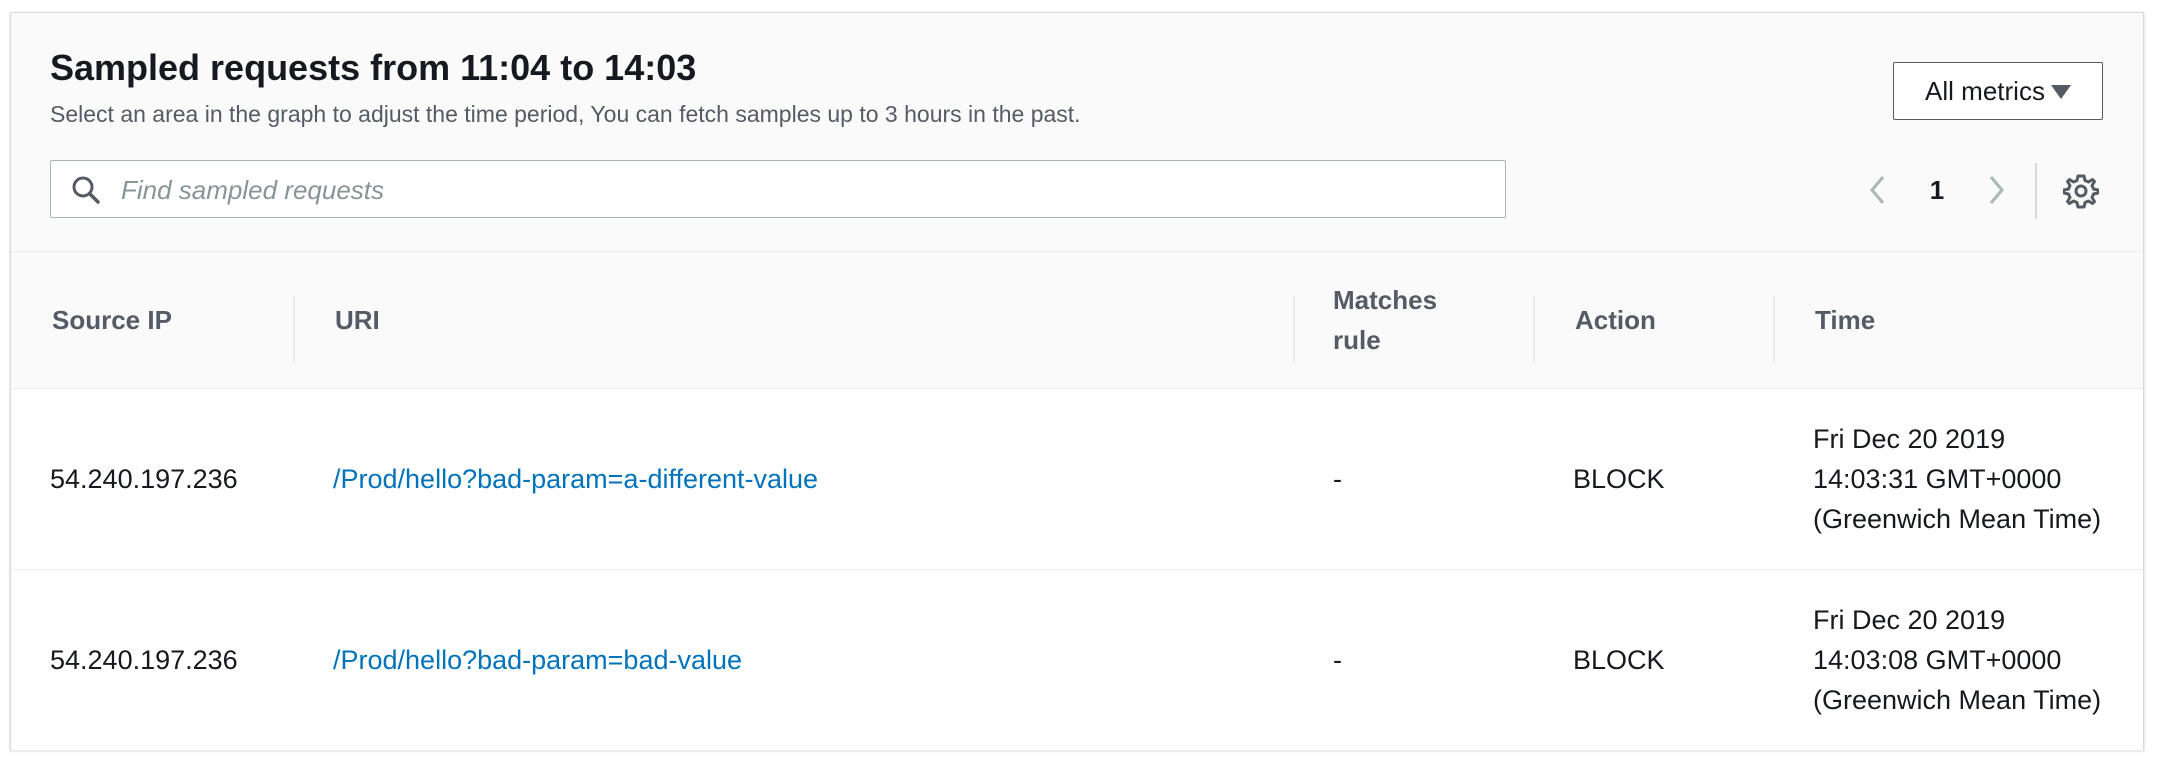 This screenshot has width=2158, height=764. Describe the element at coordinates (575, 479) in the screenshot. I see `request-uri-link: /Prod/hello?bad-param=a-different-value` at that location.